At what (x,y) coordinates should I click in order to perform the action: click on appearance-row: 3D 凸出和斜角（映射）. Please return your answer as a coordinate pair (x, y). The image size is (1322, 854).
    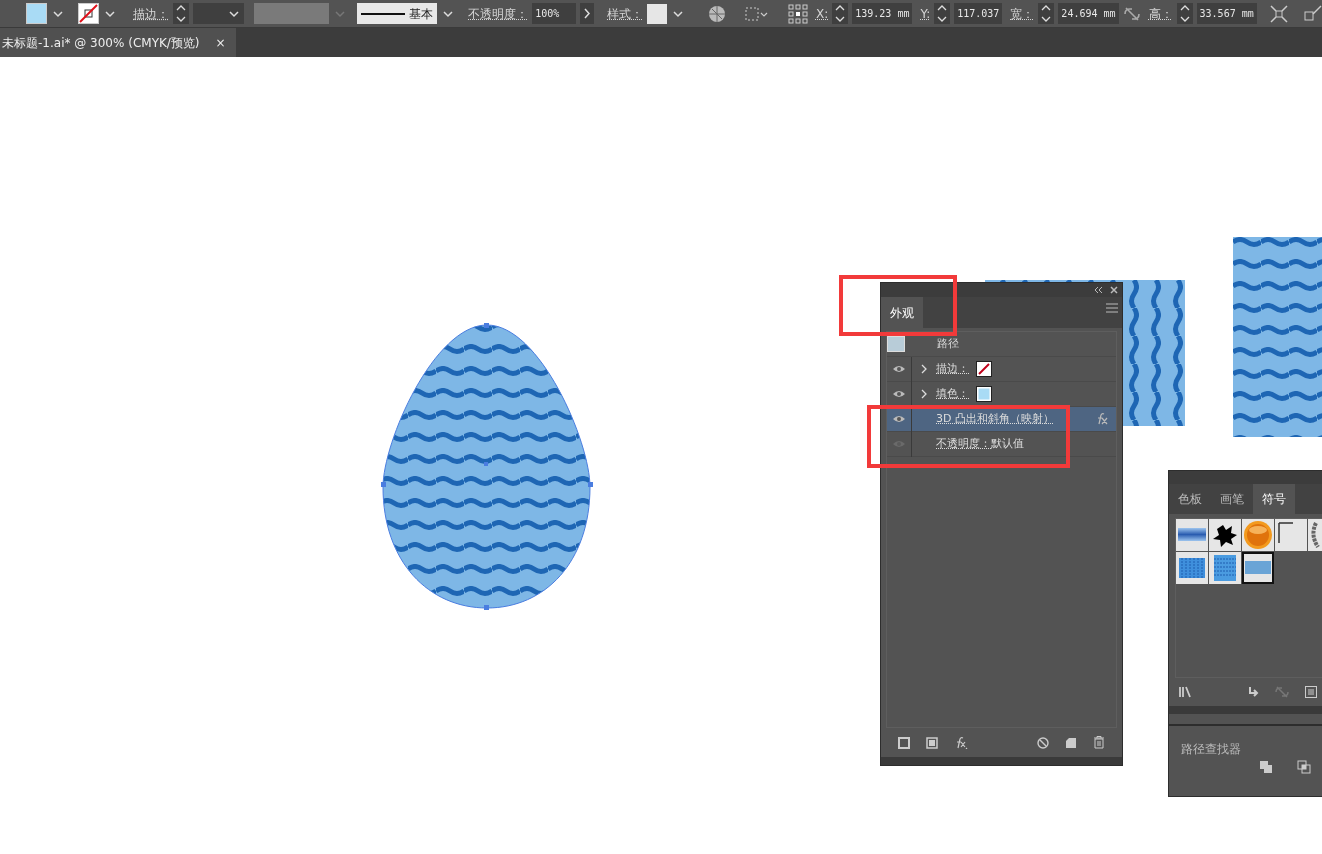
    Looking at the image, I should click on (1001, 419).